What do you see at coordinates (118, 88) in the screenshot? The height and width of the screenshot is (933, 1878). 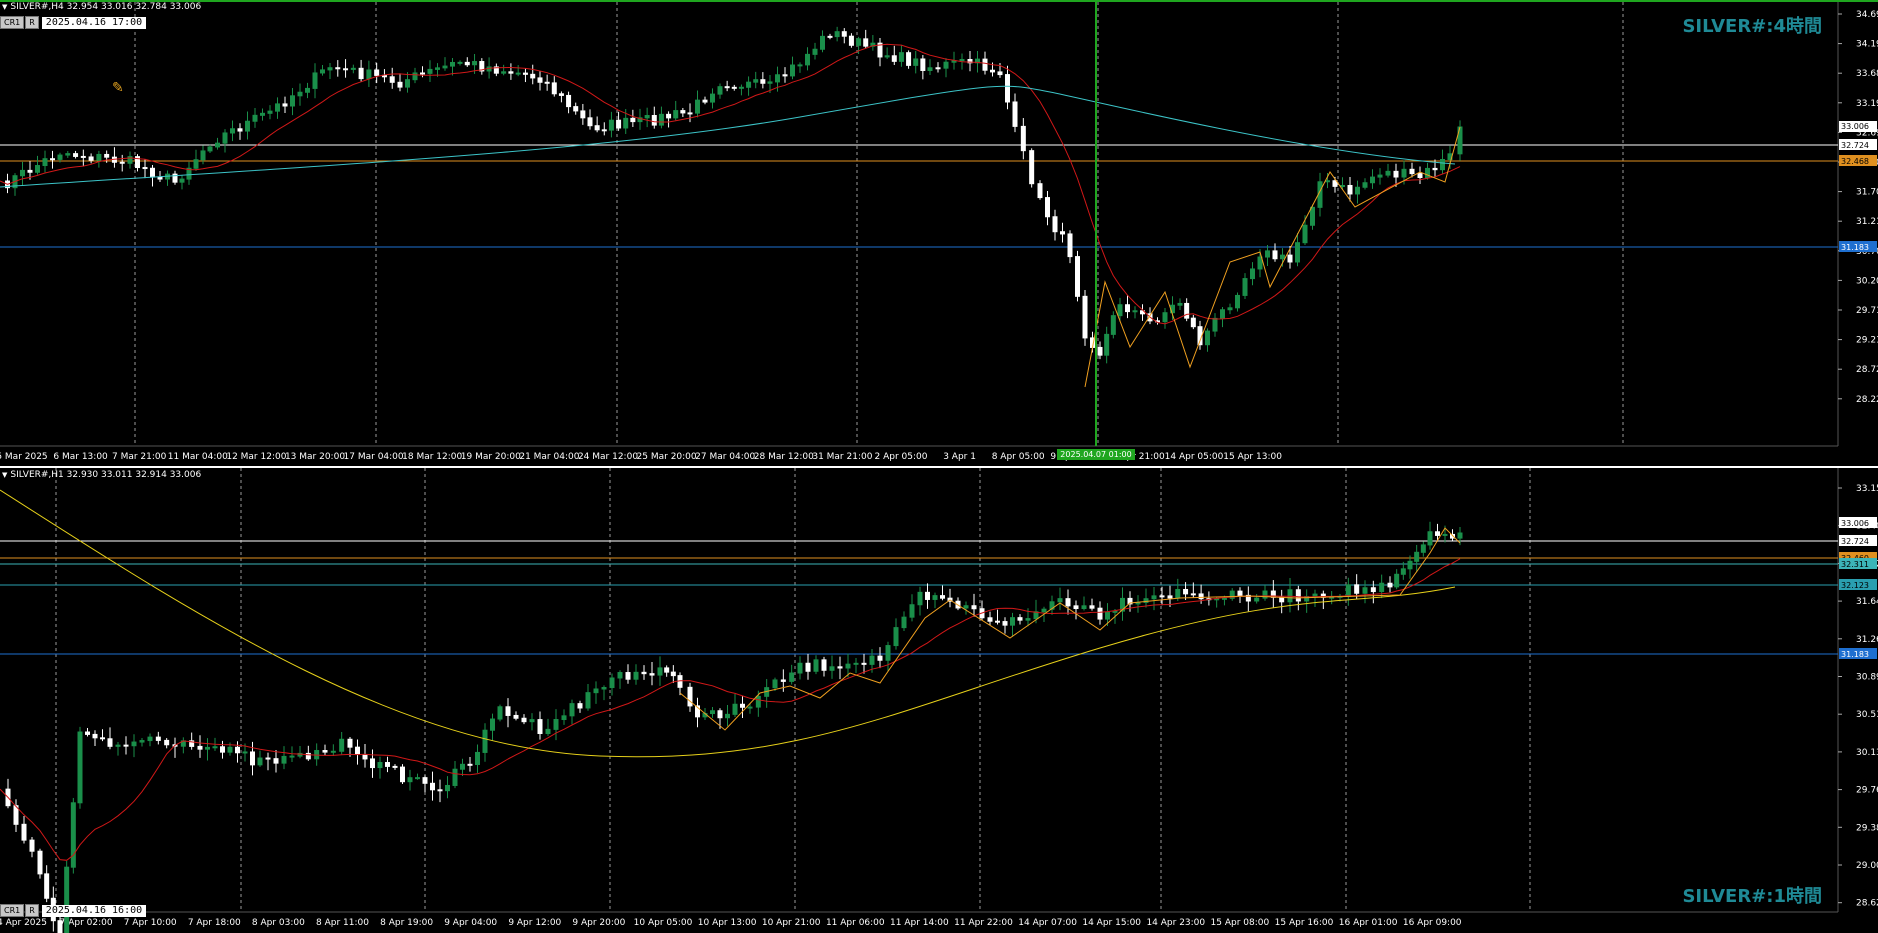 I see `wrench-icon: ✎` at bounding box center [118, 88].